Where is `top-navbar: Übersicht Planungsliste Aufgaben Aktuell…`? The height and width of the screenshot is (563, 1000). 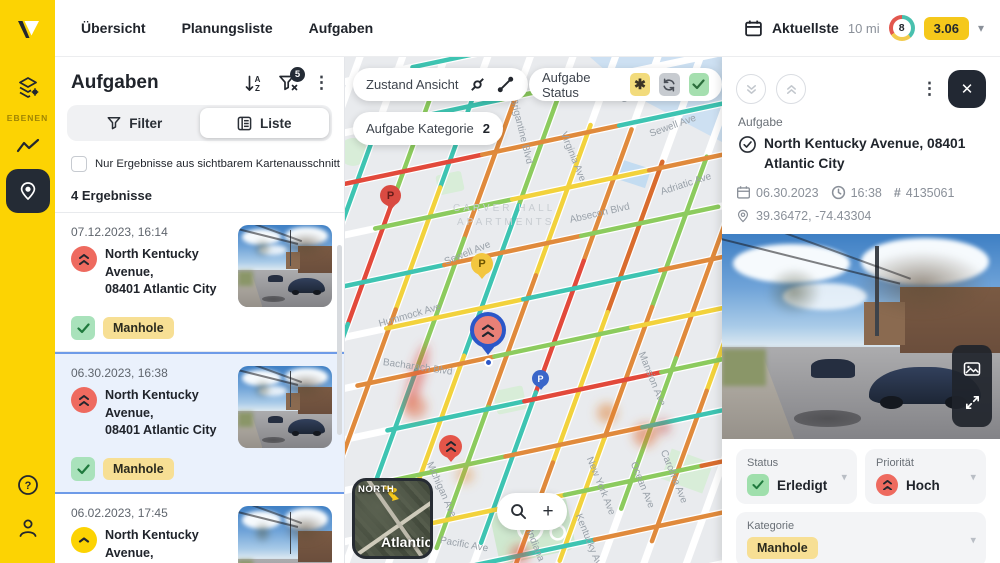 top-navbar: Übersicht Planungsliste Aufgaben Aktuell… is located at coordinates (527, 28).